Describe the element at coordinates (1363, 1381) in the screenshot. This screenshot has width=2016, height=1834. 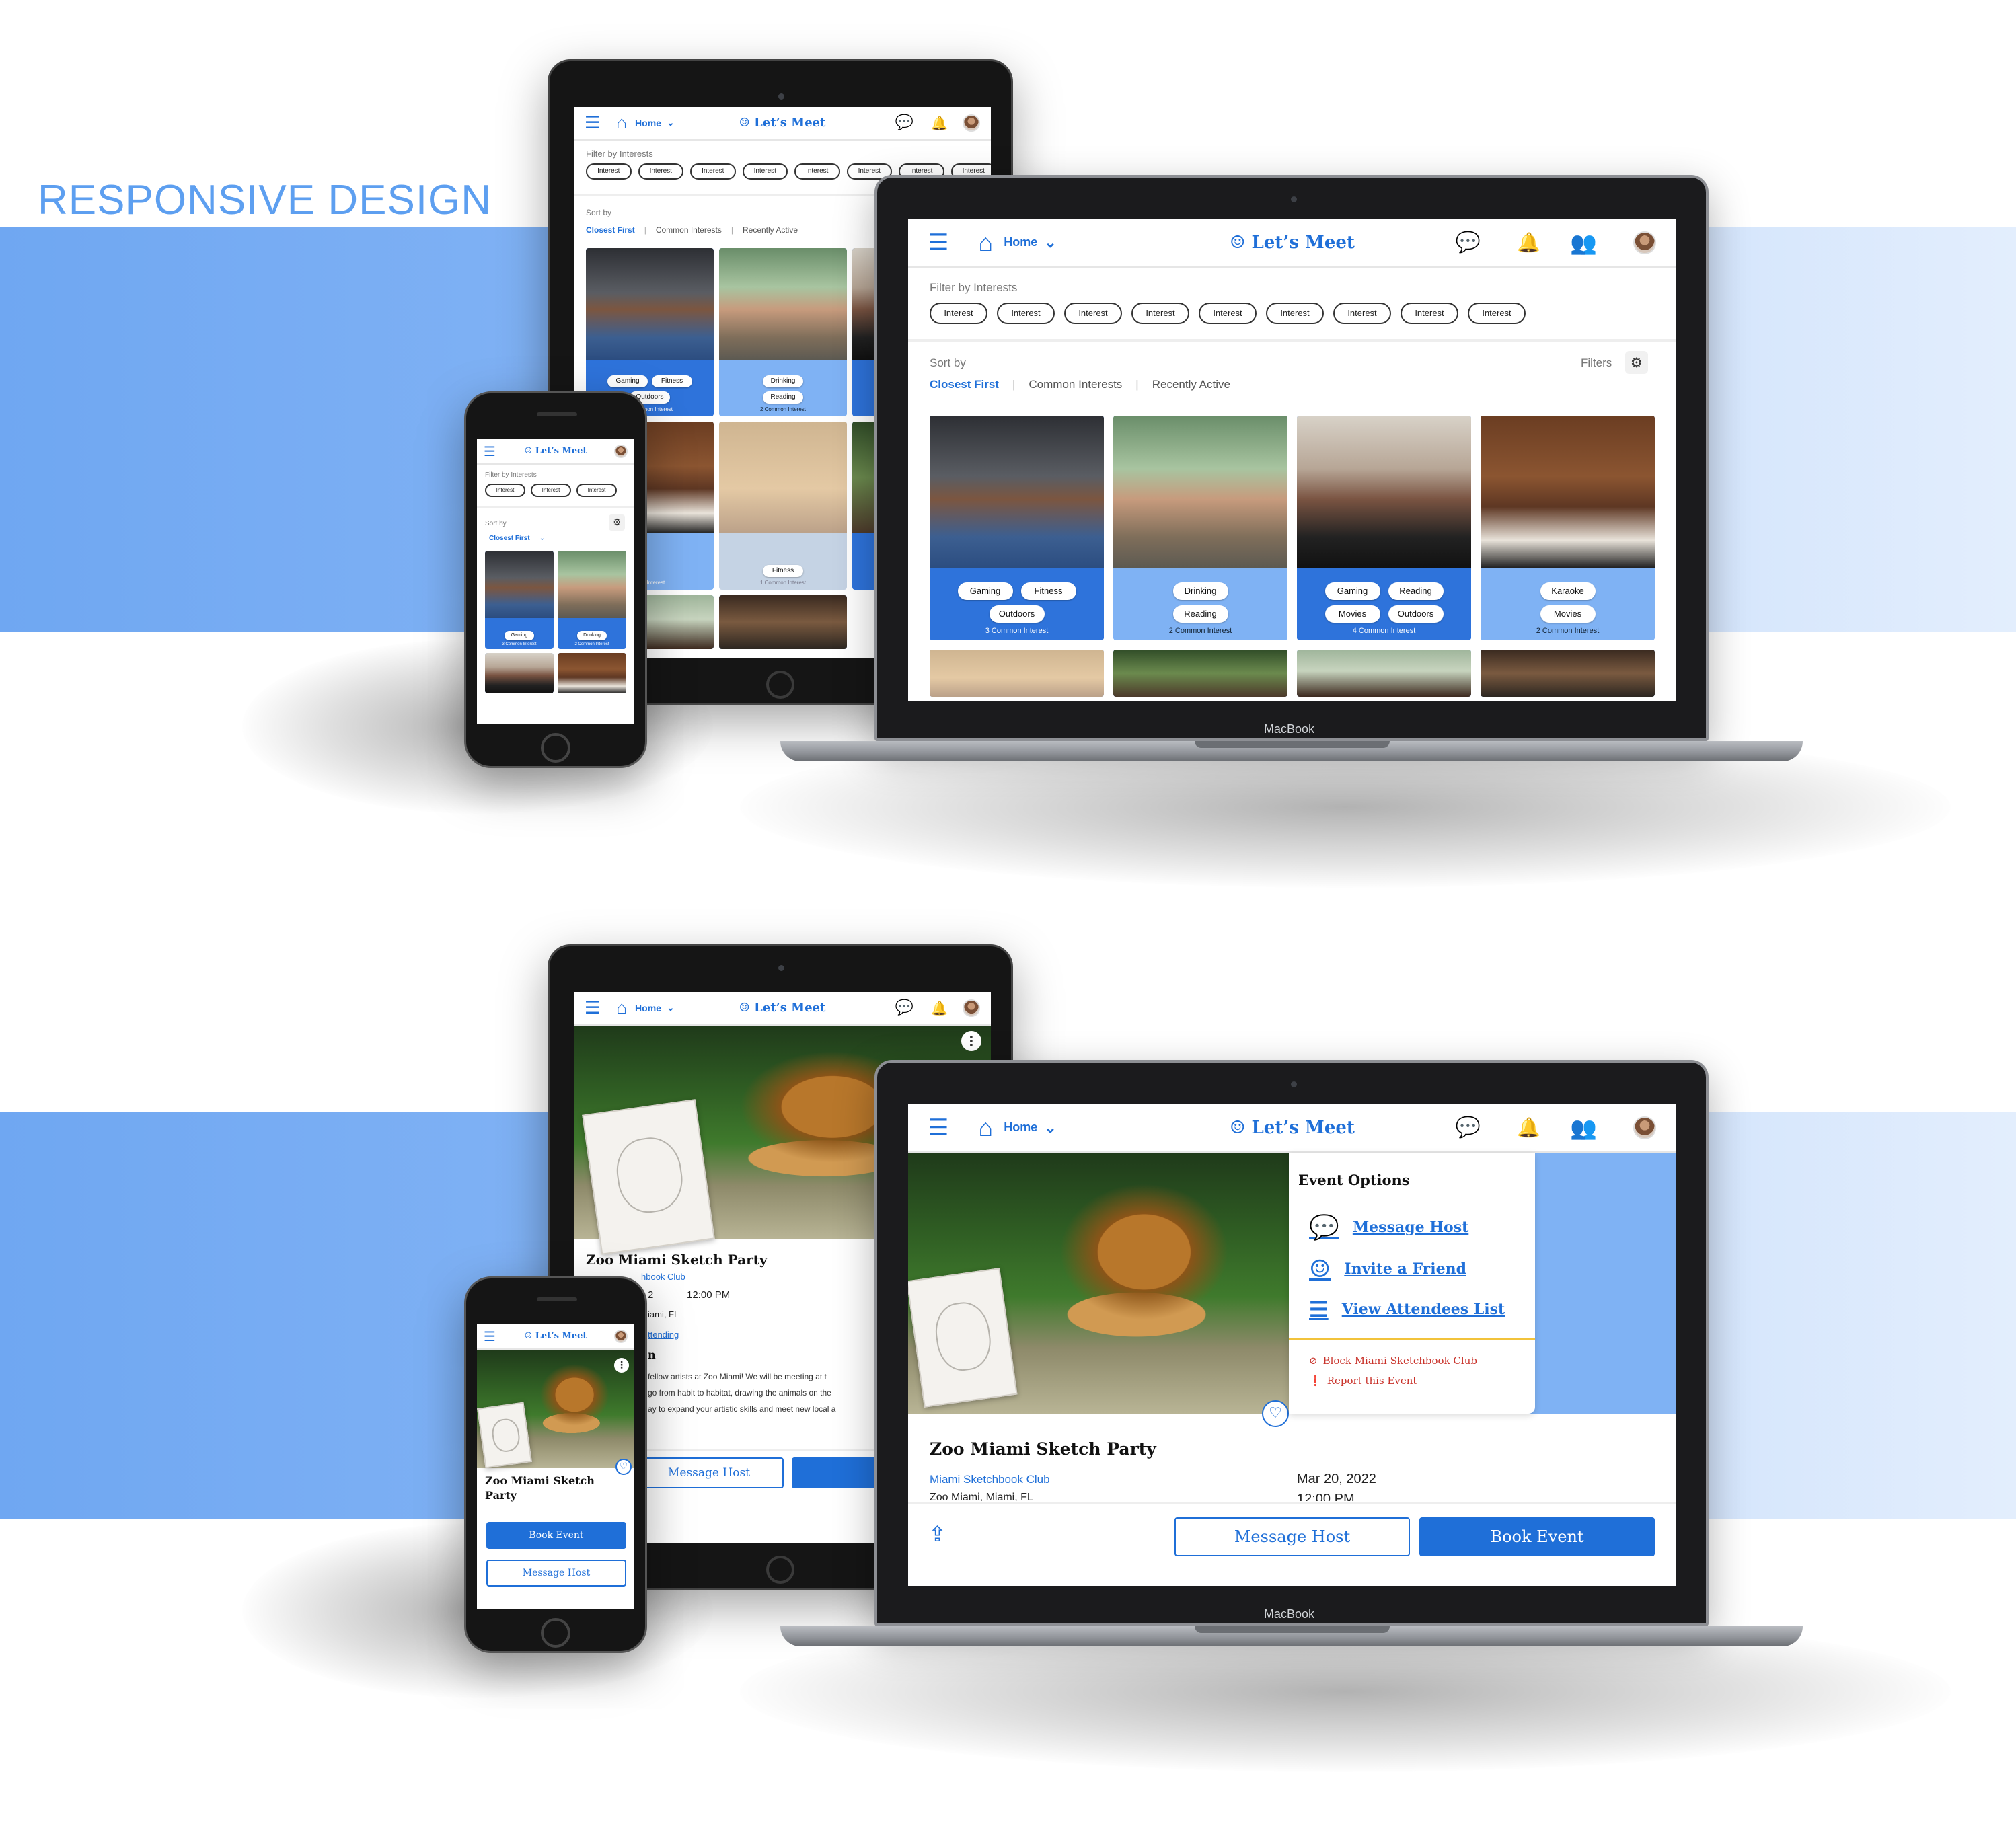
I see `report-event-option: ❗ Report this Event` at that location.